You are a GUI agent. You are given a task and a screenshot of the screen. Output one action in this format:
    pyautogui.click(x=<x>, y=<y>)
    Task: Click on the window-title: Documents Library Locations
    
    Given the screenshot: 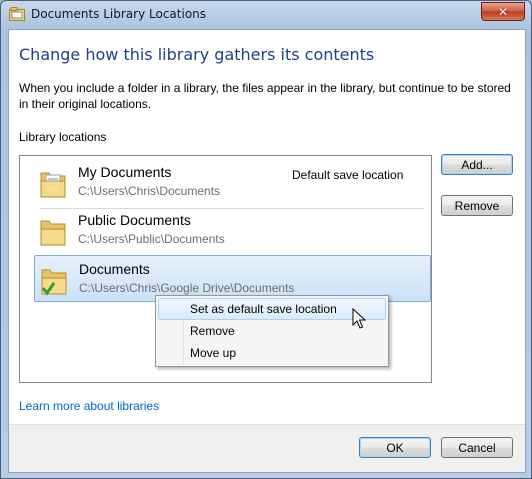 What is the action you would take?
    pyautogui.click(x=119, y=14)
    